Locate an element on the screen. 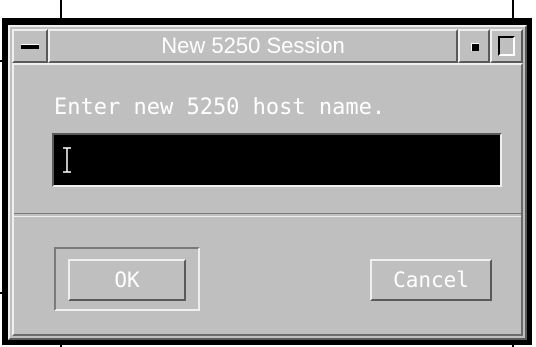 The image size is (536, 347). minimize-icon is located at coordinates (475, 47).